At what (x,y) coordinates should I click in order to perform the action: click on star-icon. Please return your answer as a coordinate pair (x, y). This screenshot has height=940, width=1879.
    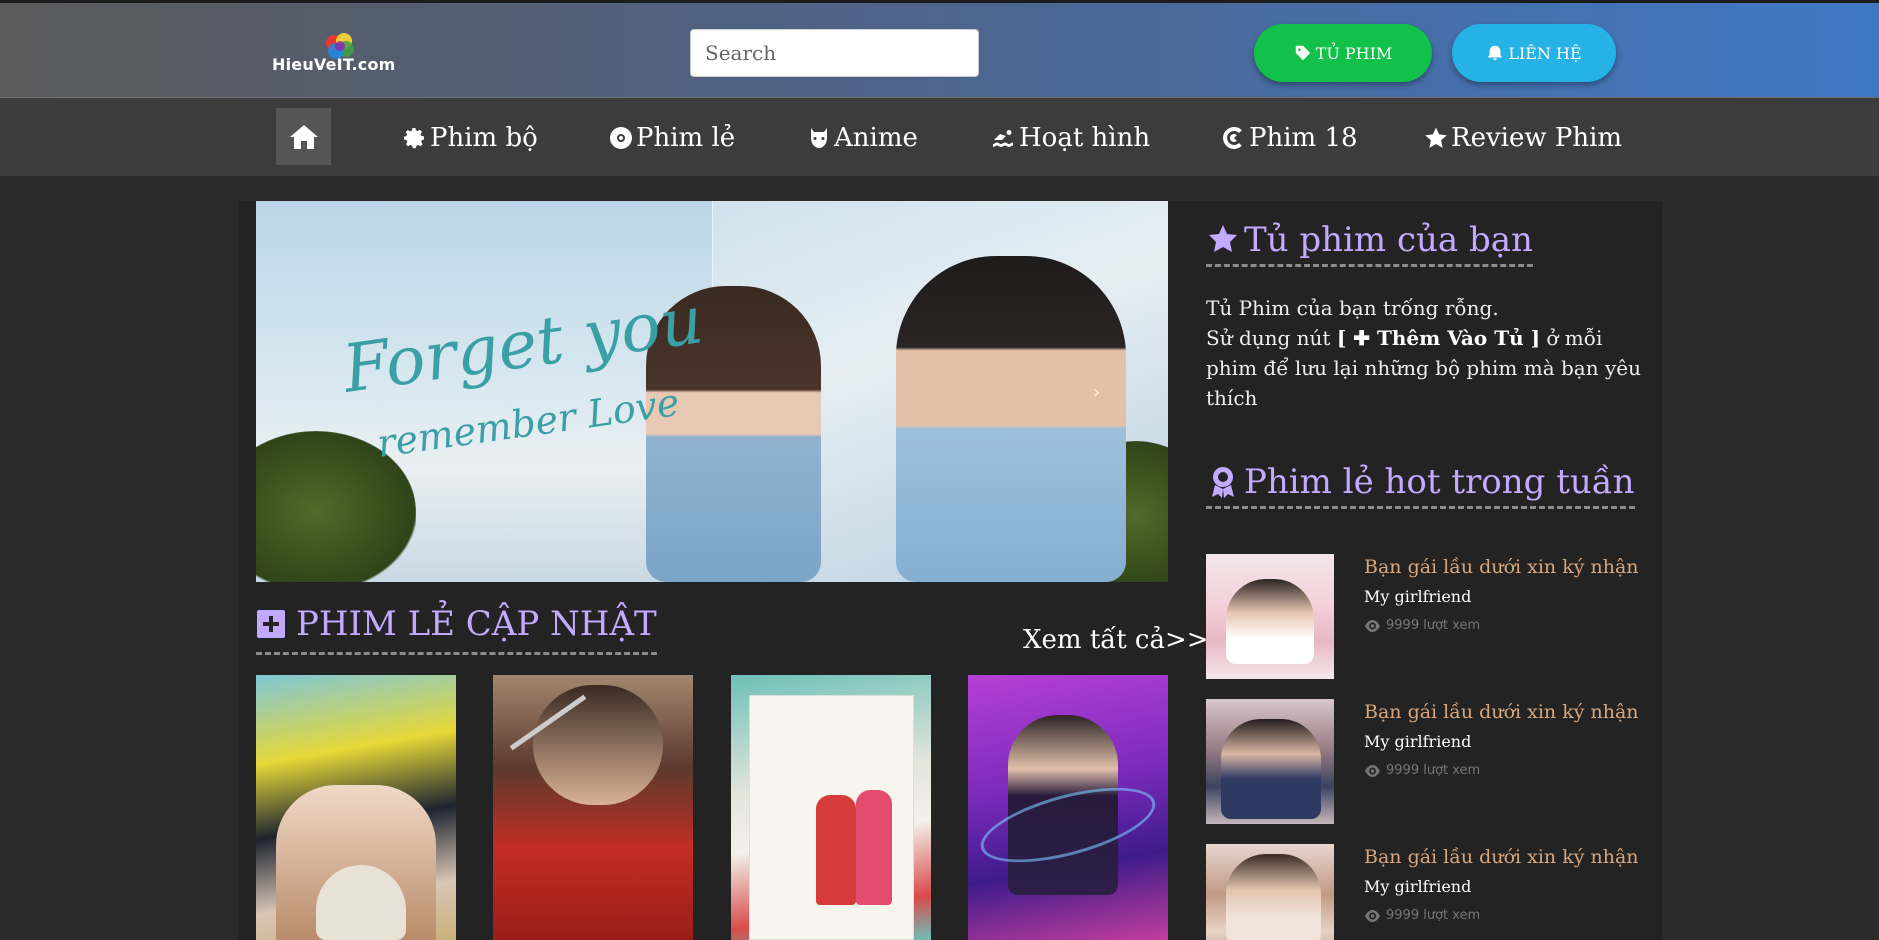
    Looking at the image, I should click on (1436, 137).